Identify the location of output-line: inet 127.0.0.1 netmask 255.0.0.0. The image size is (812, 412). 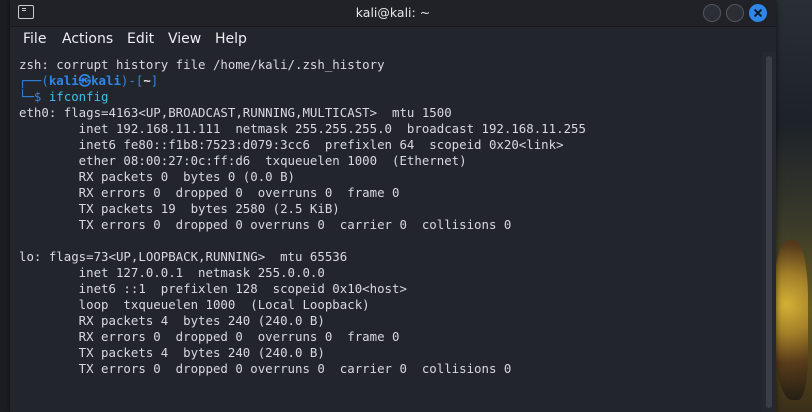
(172, 272).